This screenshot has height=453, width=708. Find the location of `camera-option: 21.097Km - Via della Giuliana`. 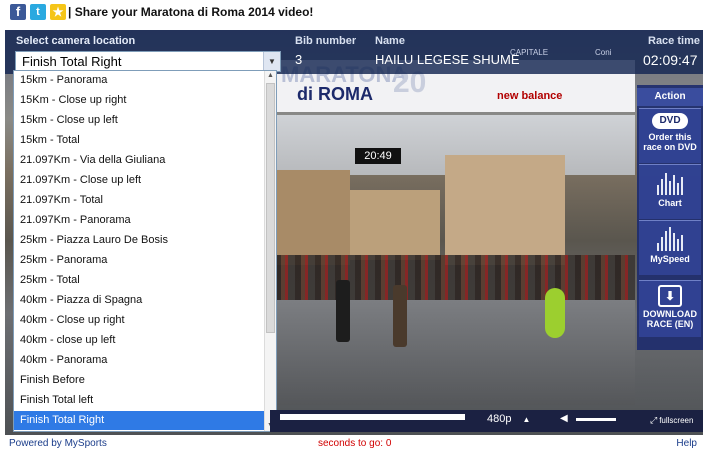

camera-option: 21.097Km - Via della Giuliana is located at coordinates (140, 160).